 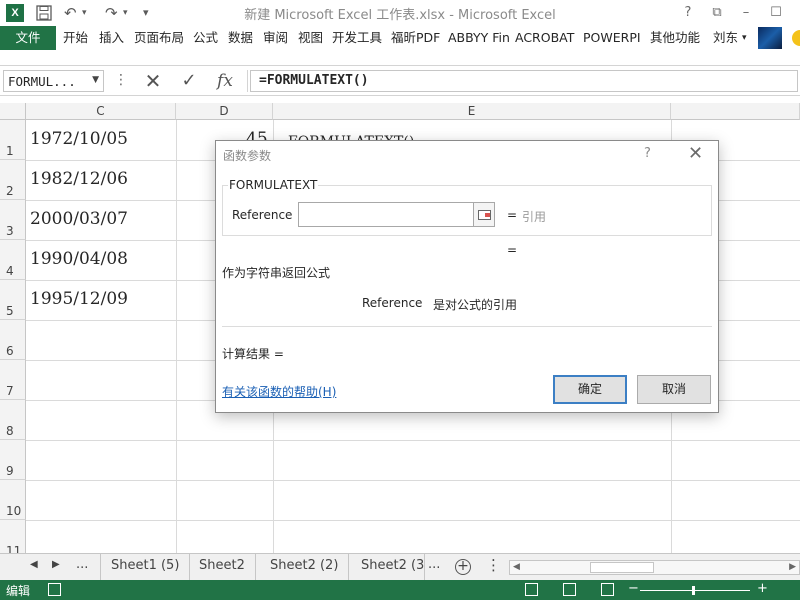 What do you see at coordinates (247, 81) in the screenshot?
I see `formula-bar-divider` at bounding box center [247, 81].